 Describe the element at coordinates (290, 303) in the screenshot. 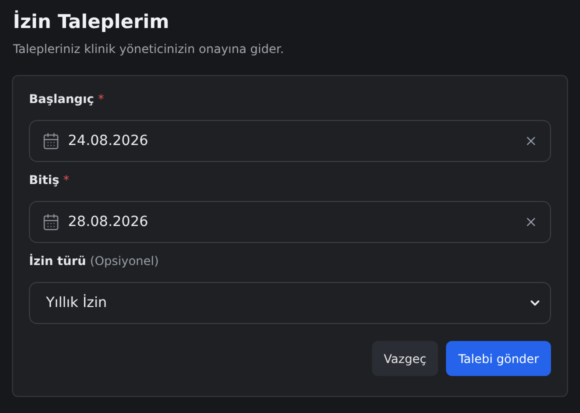

I see `select-field: Yıllık İzin` at that location.